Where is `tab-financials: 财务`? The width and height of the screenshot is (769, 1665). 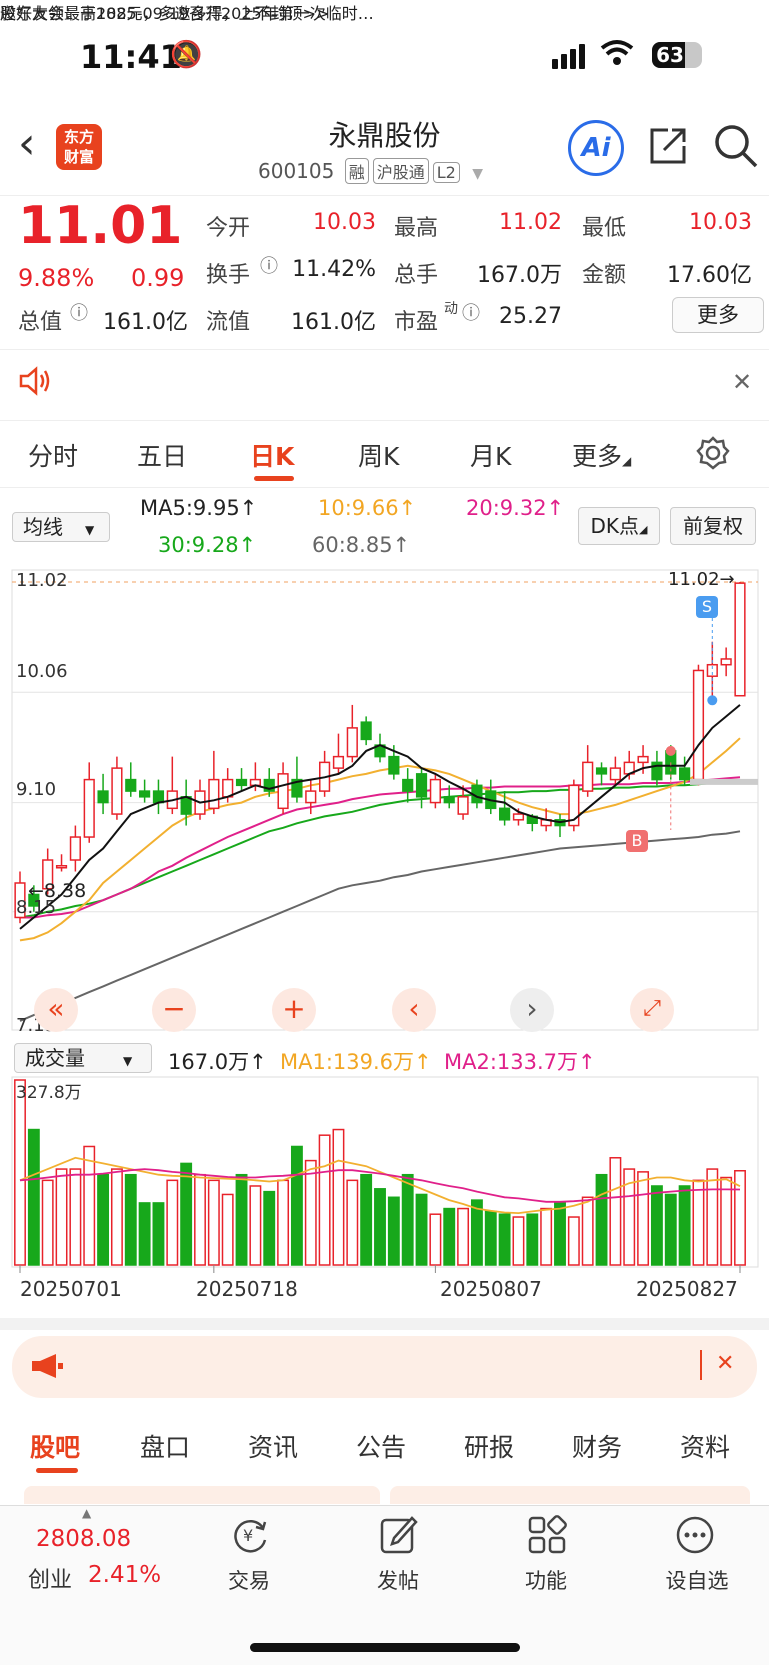
tab-financials: 财务 is located at coordinates (597, 1446).